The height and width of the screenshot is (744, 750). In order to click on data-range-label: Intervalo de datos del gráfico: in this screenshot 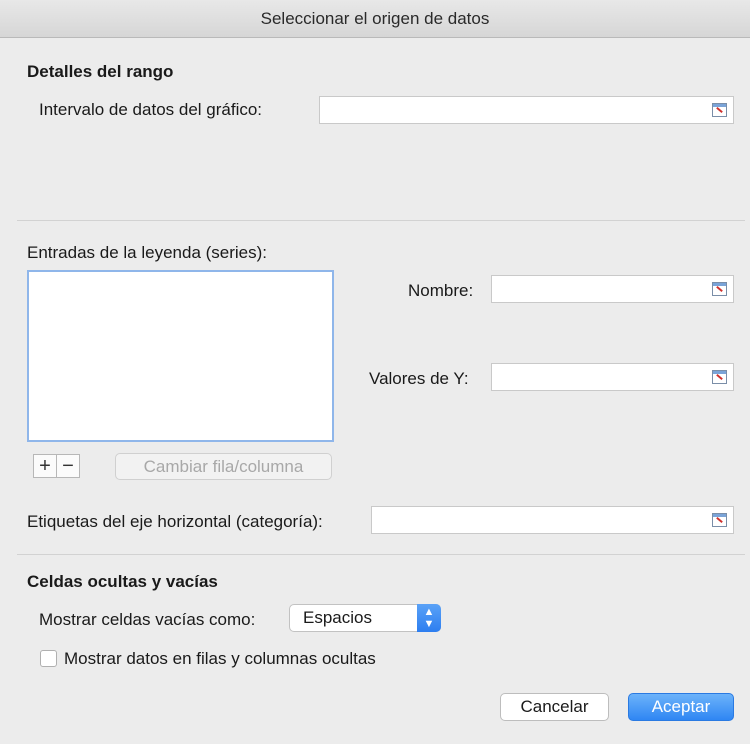, I will do `click(151, 109)`.